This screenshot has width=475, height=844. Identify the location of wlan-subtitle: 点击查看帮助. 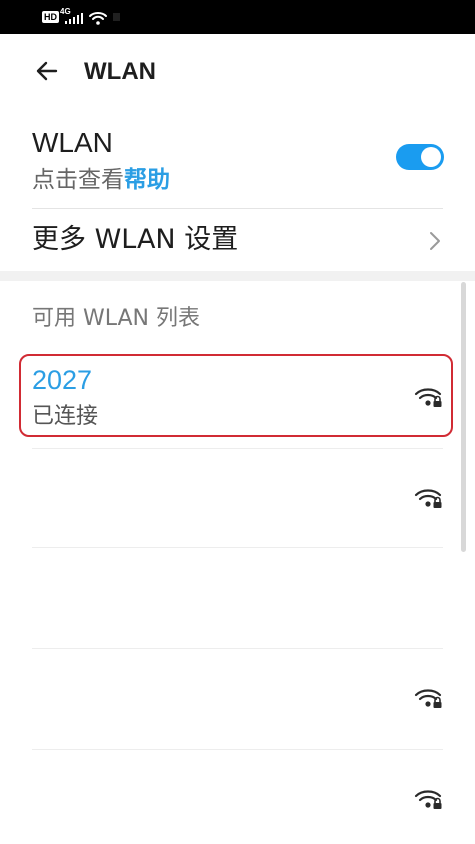
(101, 180).